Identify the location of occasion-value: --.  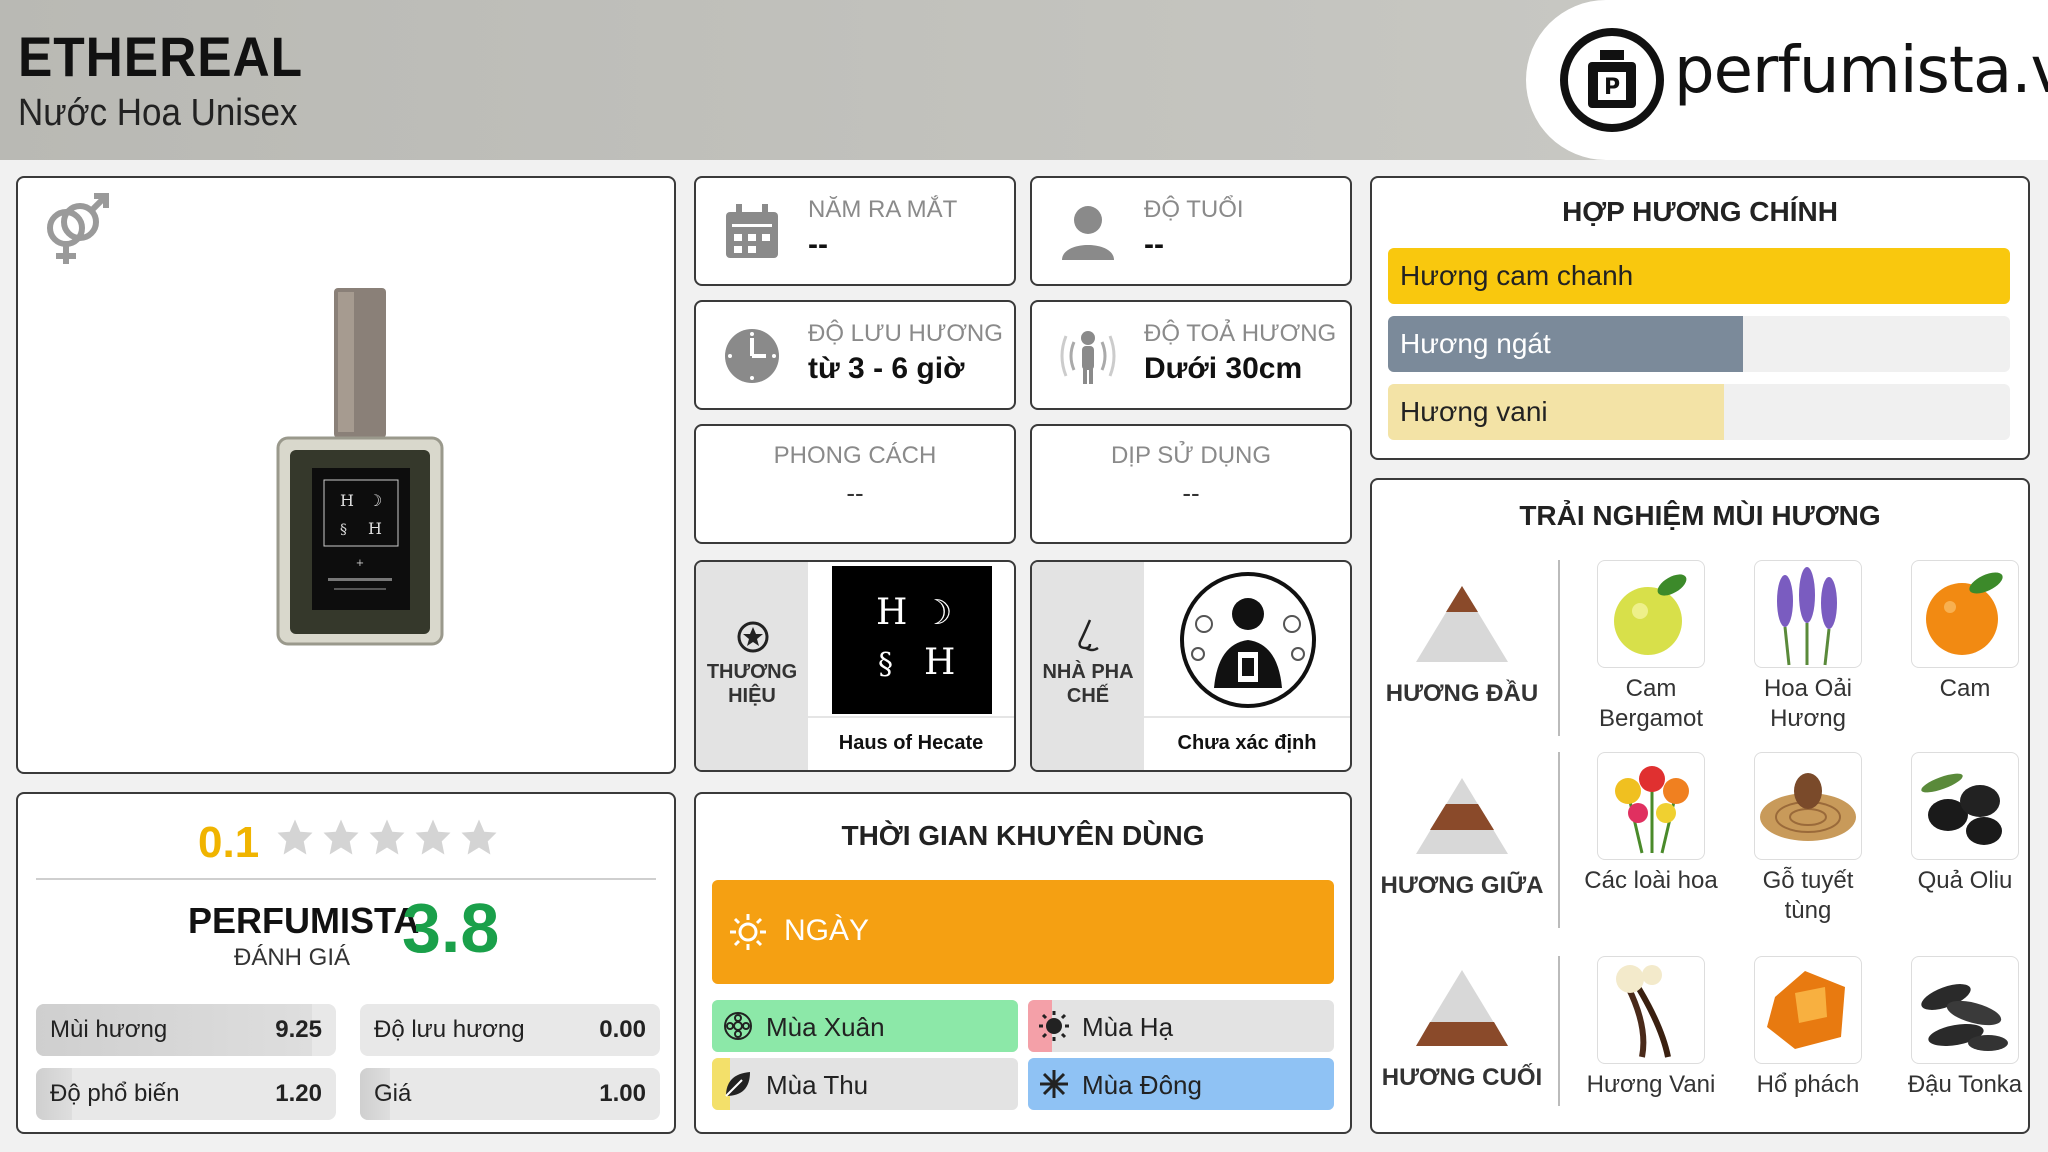
(1191, 493).